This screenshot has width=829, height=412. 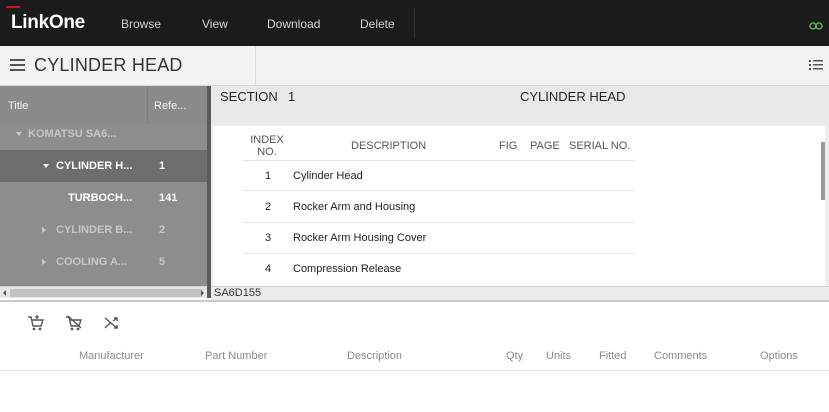 What do you see at coordinates (268, 176) in the screenshot?
I see `row-index: 1` at bounding box center [268, 176].